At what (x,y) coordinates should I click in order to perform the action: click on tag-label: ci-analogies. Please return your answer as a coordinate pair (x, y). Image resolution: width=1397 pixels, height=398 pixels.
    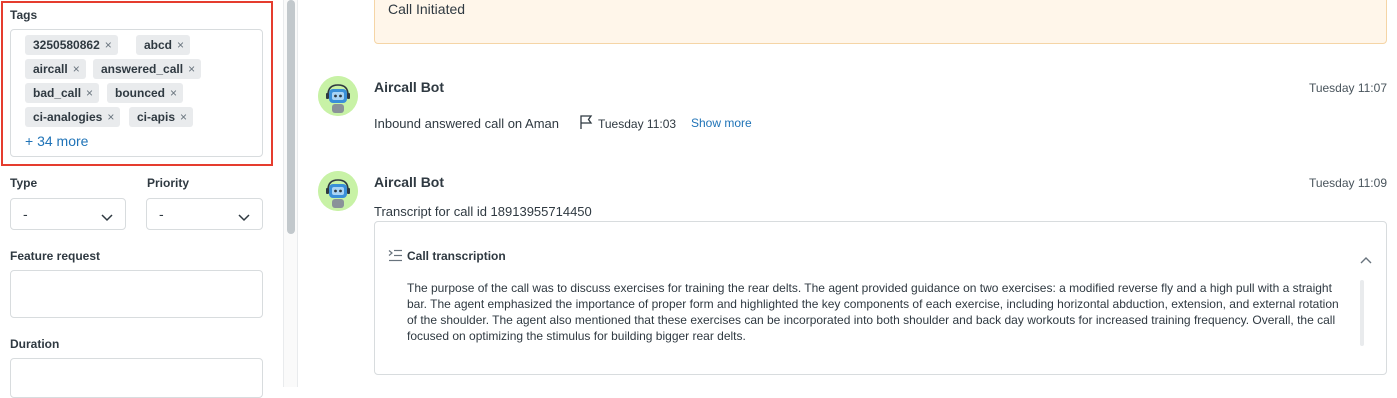
    Looking at the image, I should click on (68, 117).